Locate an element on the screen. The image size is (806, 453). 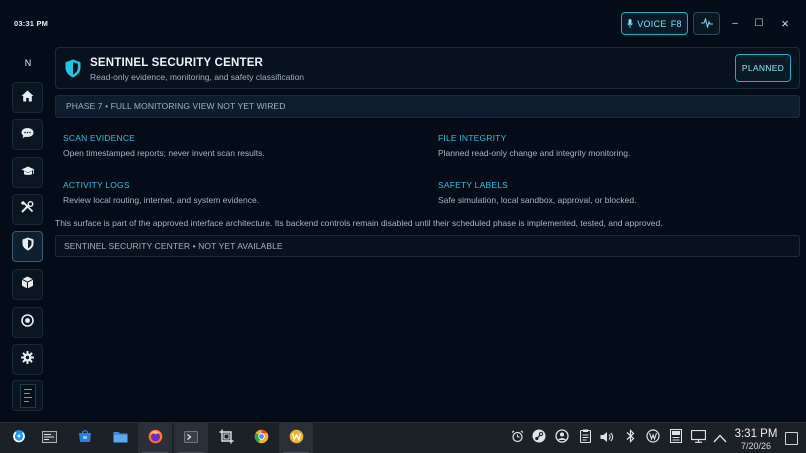
voice-button: VOICE F8 is located at coordinates (654, 23).